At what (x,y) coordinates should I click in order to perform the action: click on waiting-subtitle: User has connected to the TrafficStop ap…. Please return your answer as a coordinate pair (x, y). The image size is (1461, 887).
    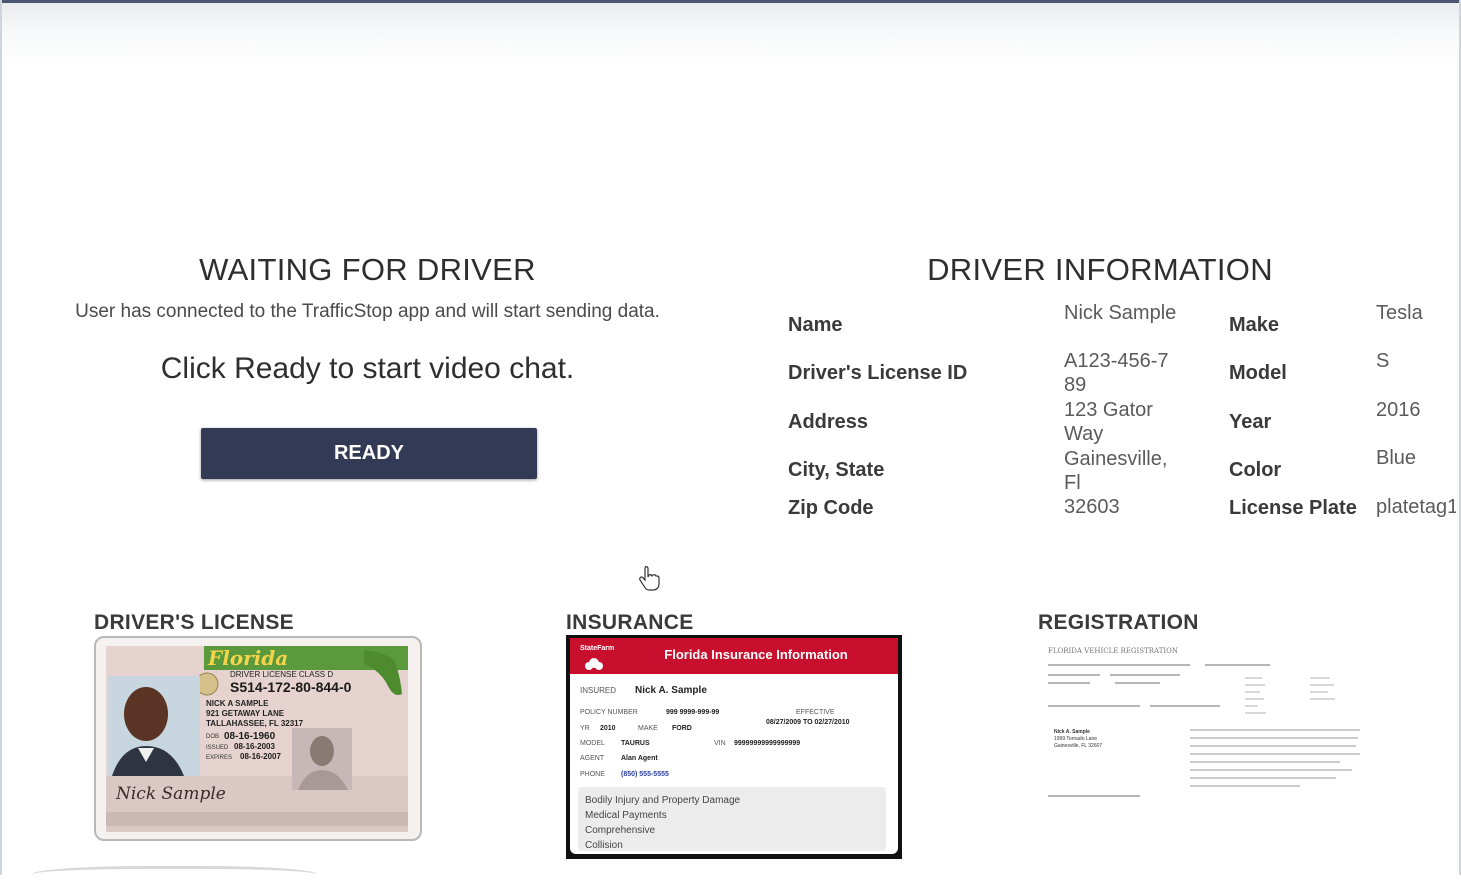
    Looking at the image, I should click on (367, 311).